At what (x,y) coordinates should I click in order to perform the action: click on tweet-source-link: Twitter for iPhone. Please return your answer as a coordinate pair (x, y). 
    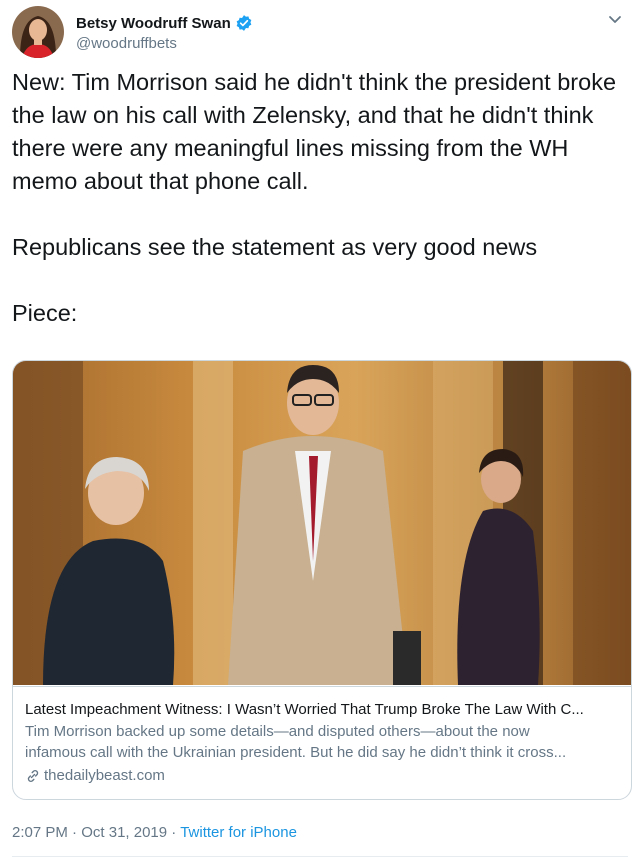
    Looking at the image, I should click on (238, 832).